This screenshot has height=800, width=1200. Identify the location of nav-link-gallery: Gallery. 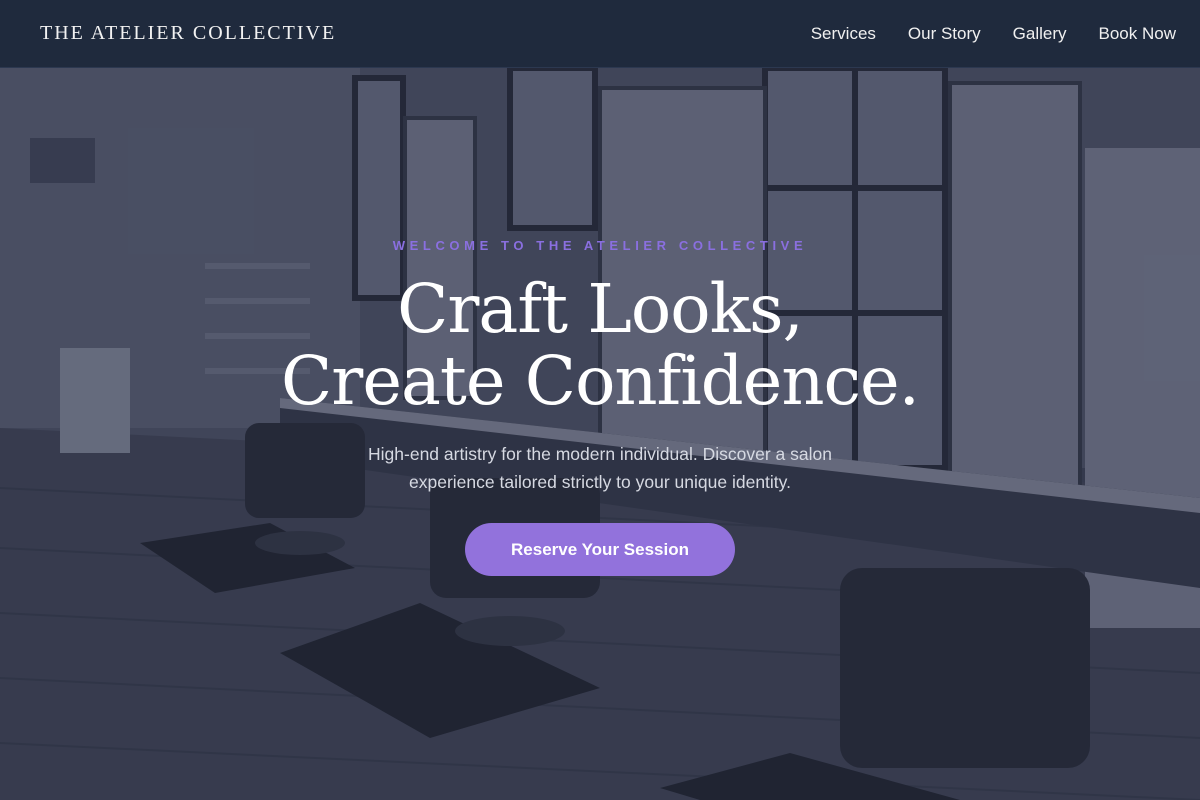
(1040, 34).